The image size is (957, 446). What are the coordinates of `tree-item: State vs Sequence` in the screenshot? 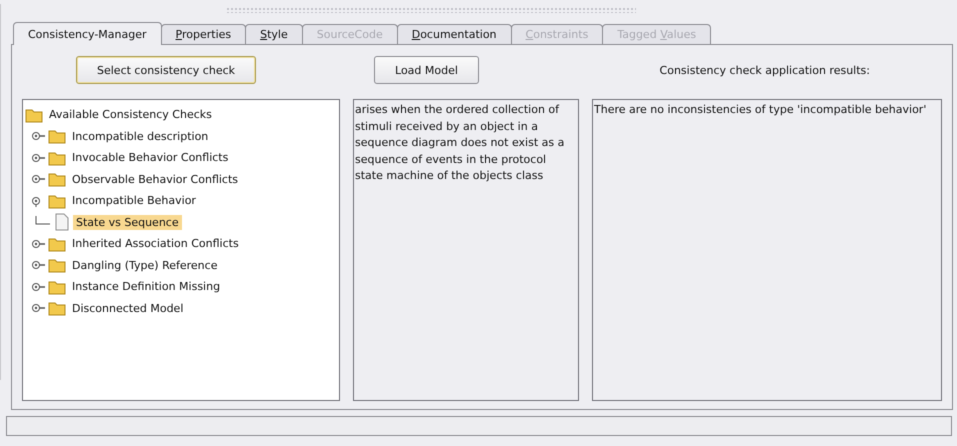 It's located at (127, 222).